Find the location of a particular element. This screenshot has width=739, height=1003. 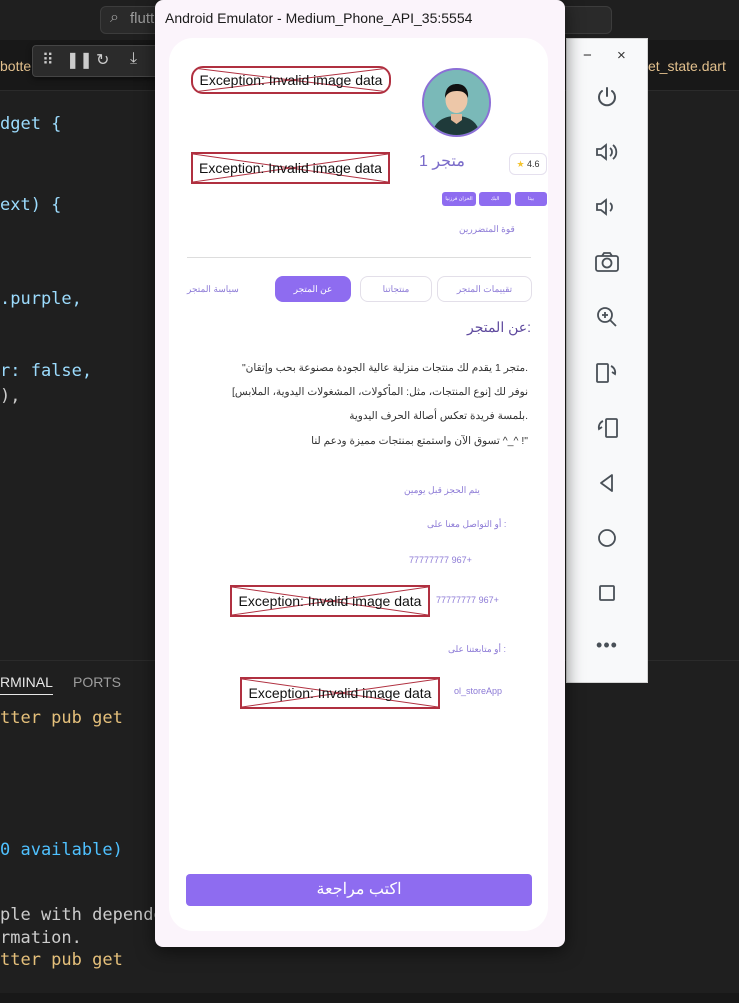

search-text: flutt is located at coordinates (142, 18).